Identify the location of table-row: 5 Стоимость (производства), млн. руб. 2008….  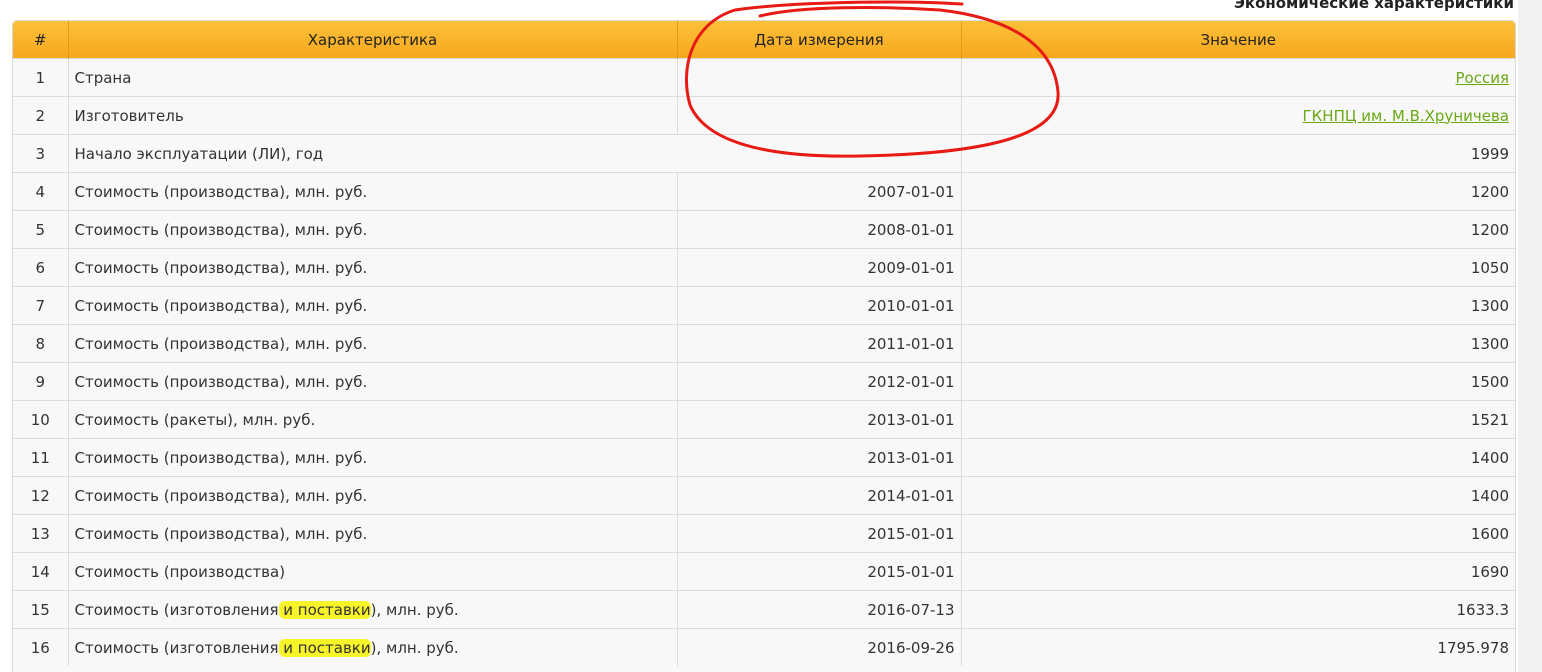
(764, 229).